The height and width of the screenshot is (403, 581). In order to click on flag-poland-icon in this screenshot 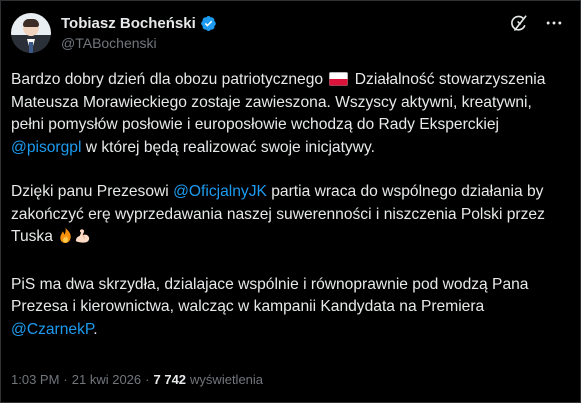, I will do `click(339, 79)`.